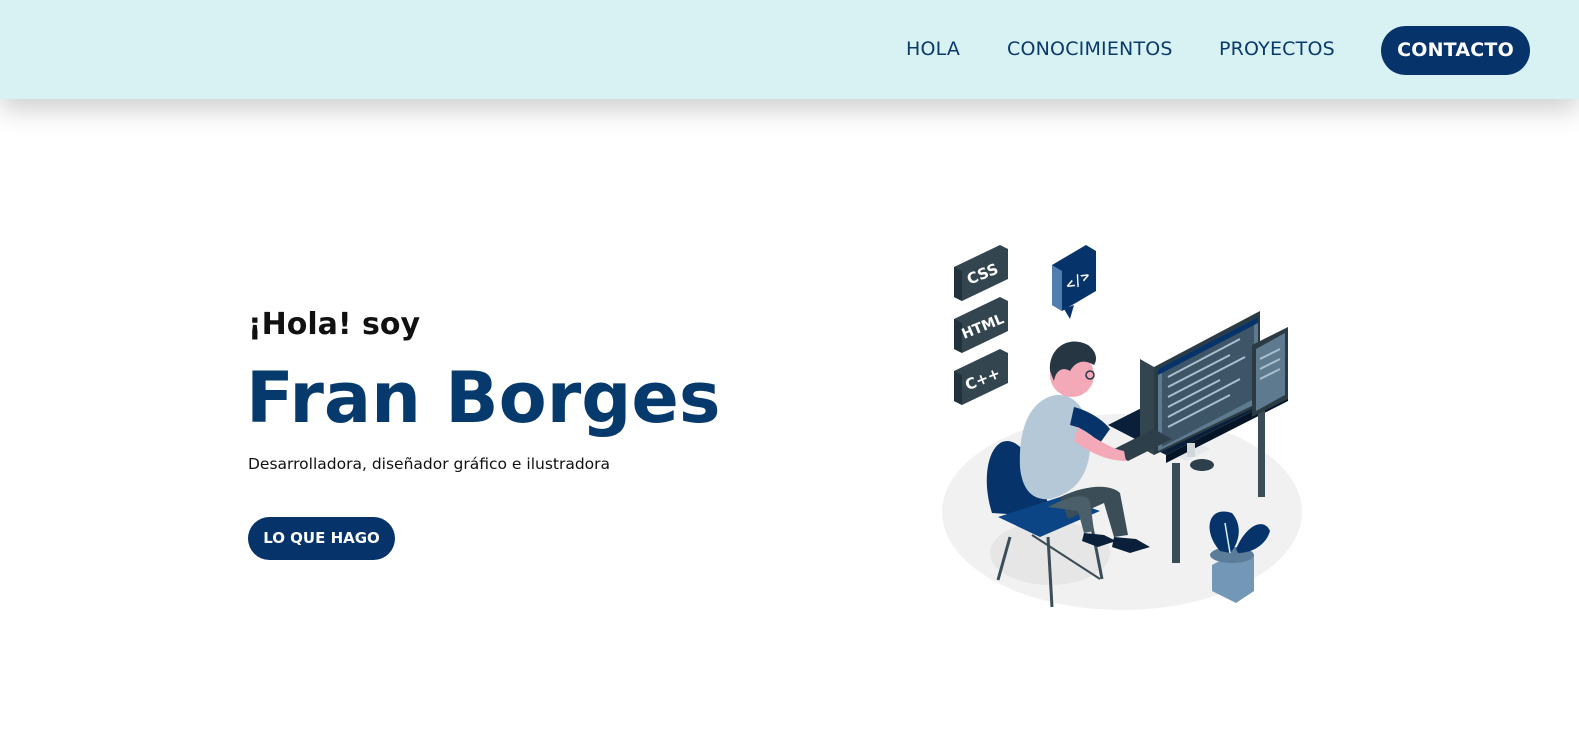 This screenshot has width=1579, height=745. Describe the element at coordinates (1122, 427) in the screenshot. I see `developer-illustration: CSS HTML C++ </>` at that location.